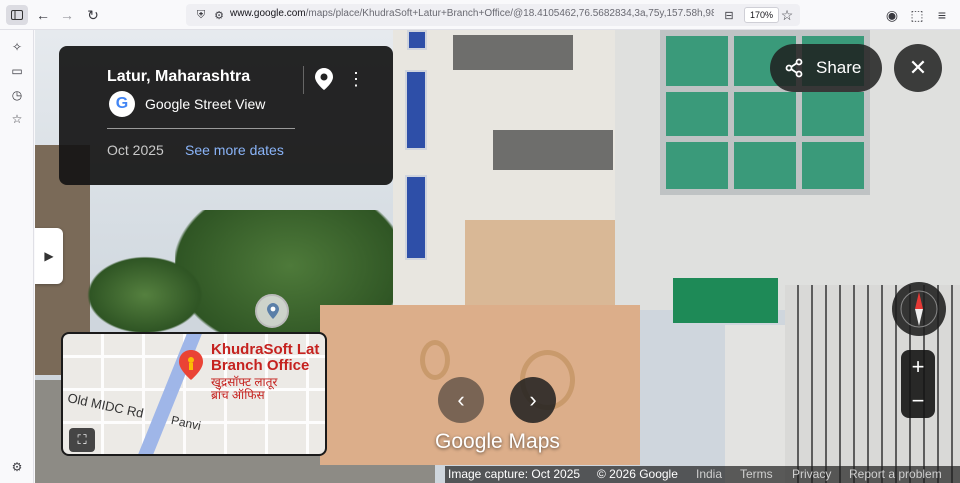 The height and width of the screenshot is (483, 960). I want to click on place-name-line1: KhudraSoft Lat, so click(265, 349).